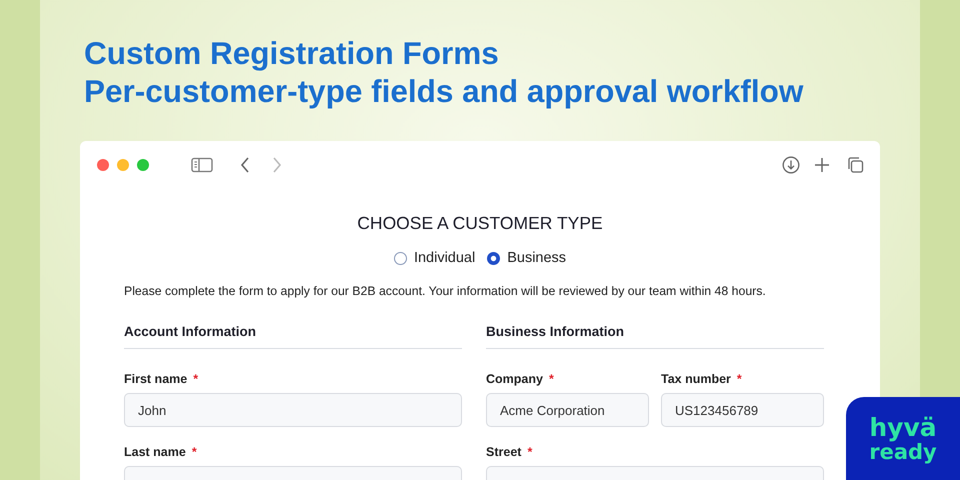 The image size is (960, 480). Describe the element at coordinates (567, 410) in the screenshot. I see `input-field: Acme Corporation` at that location.